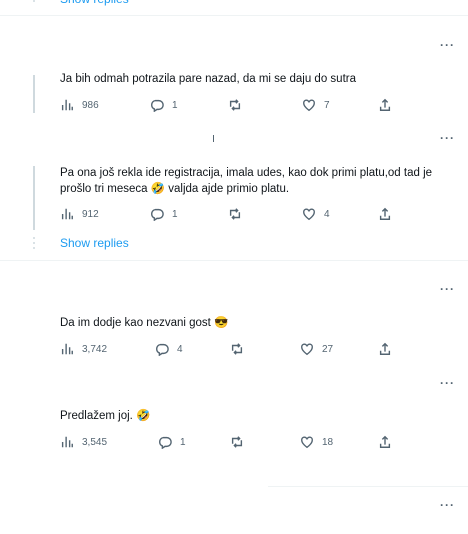 The height and width of the screenshot is (534, 468). What do you see at coordinates (180, 349) in the screenshot?
I see `reply-count: 4` at bounding box center [180, 349].